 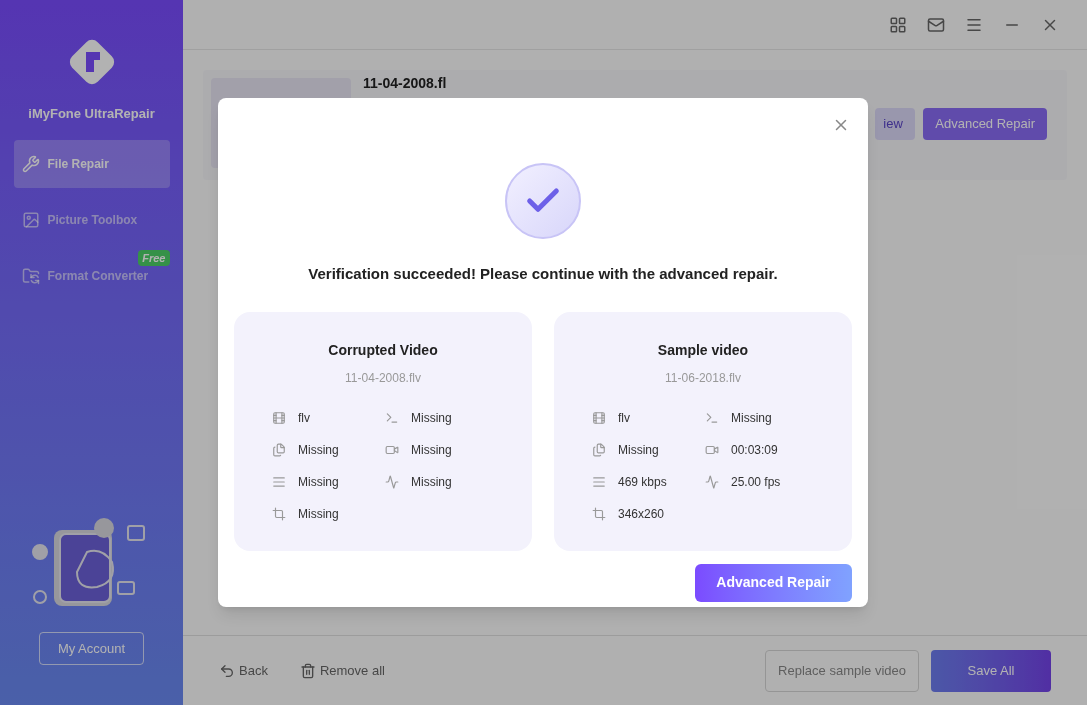 What do you see at coordinates (30, 163) in the screenshot?
I see `tools-icon` at bounding box center [30, 163].